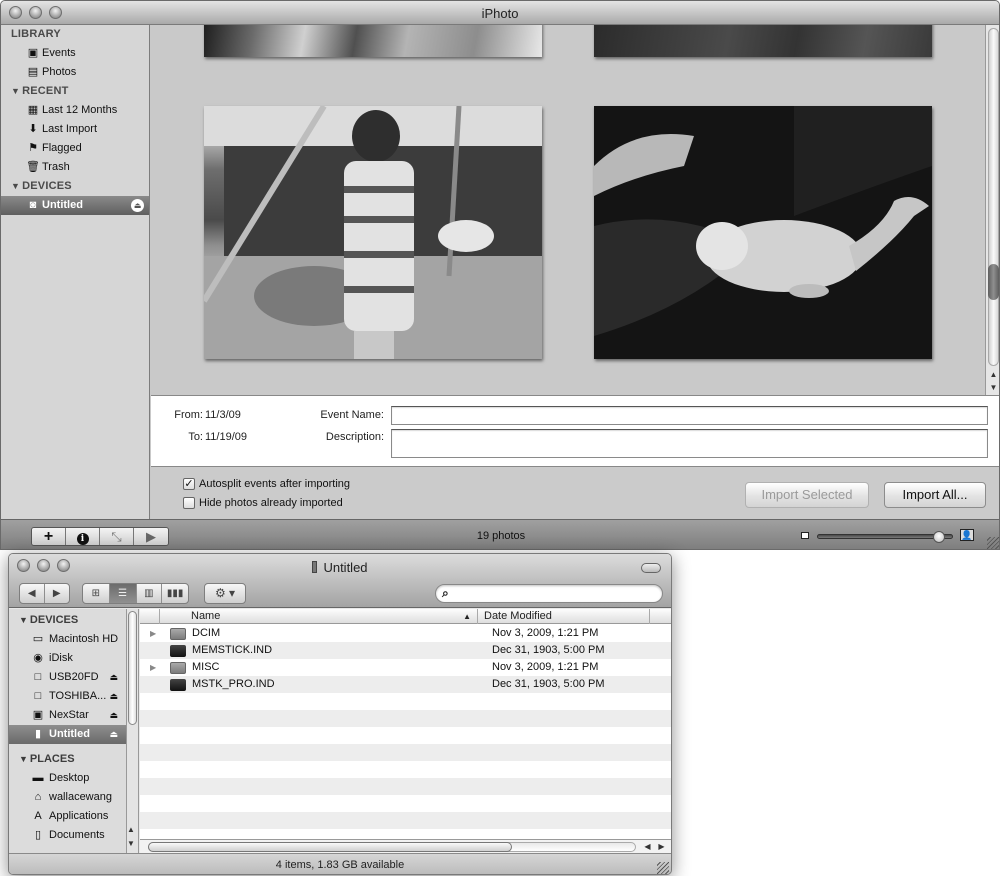 The height and width of the screenshot is (876, 1000). Describe the element at coordinates (75, 110) in the screenshot. I see `sidebar-item-last-12-months: ▦ Last 12 Months` at that location.